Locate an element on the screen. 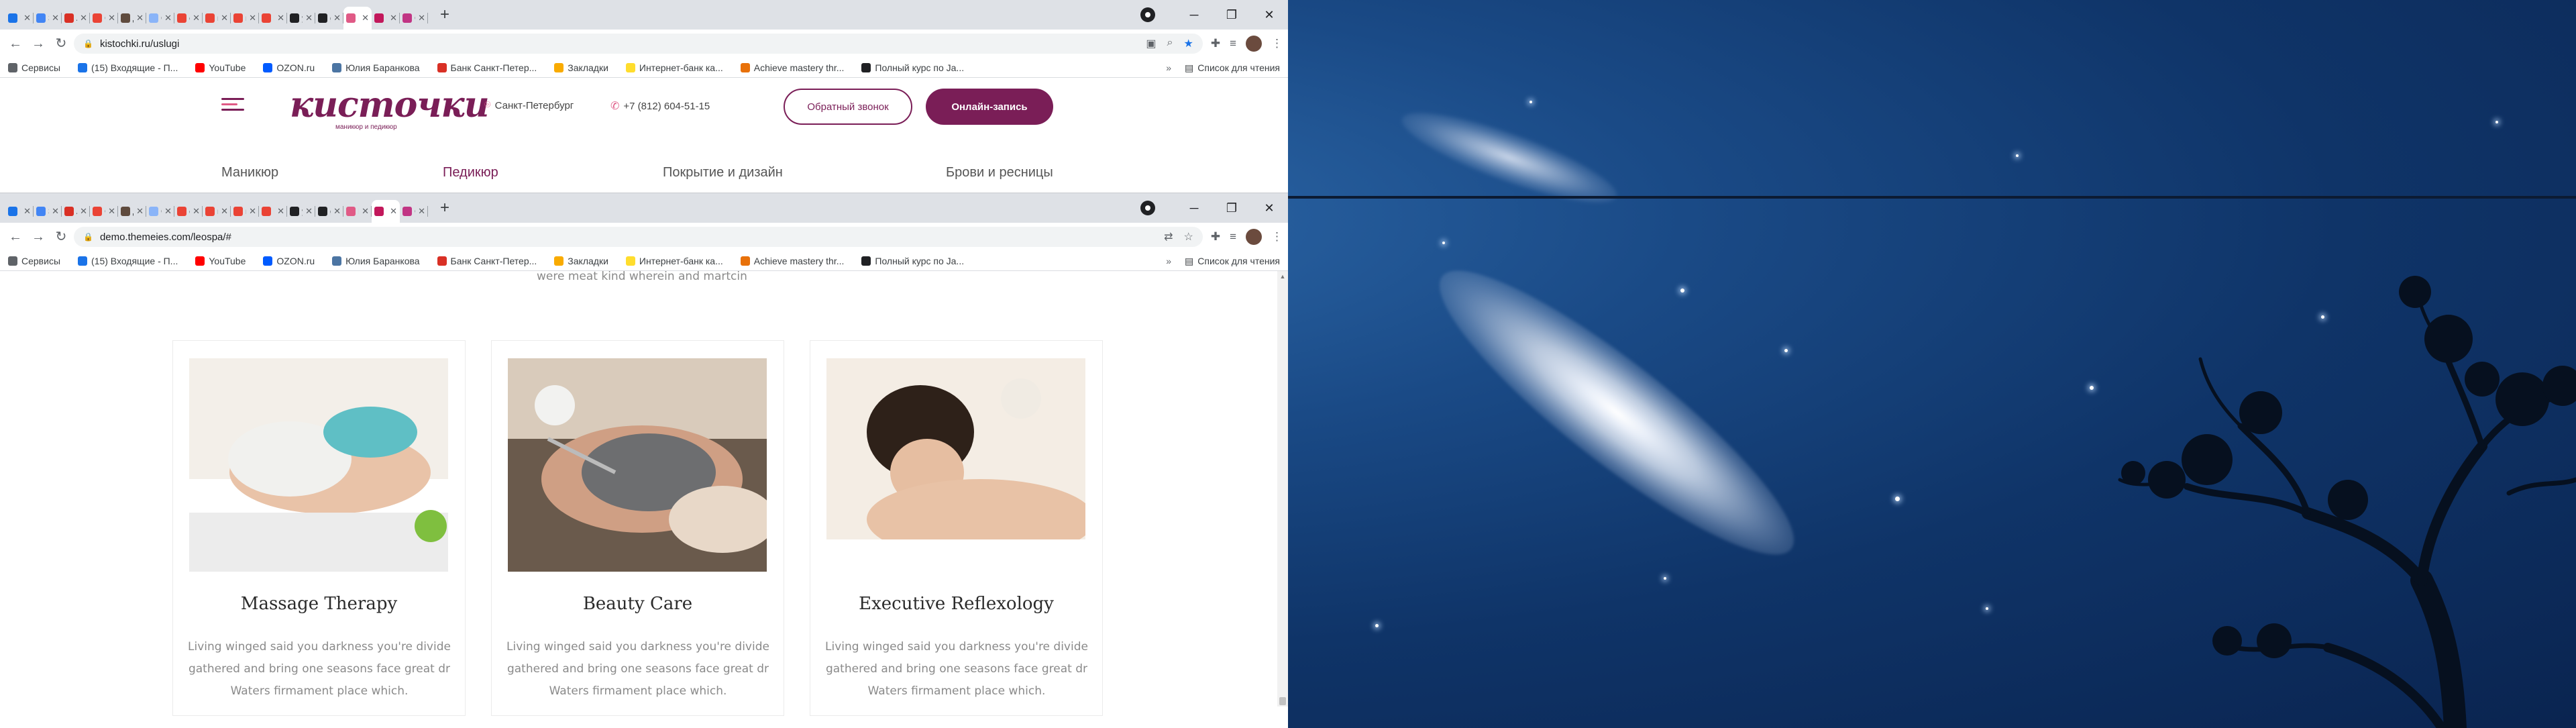 This screenshot has height=728, width=2576. hamburger-menu-icon is located at coordinates (232, 106).